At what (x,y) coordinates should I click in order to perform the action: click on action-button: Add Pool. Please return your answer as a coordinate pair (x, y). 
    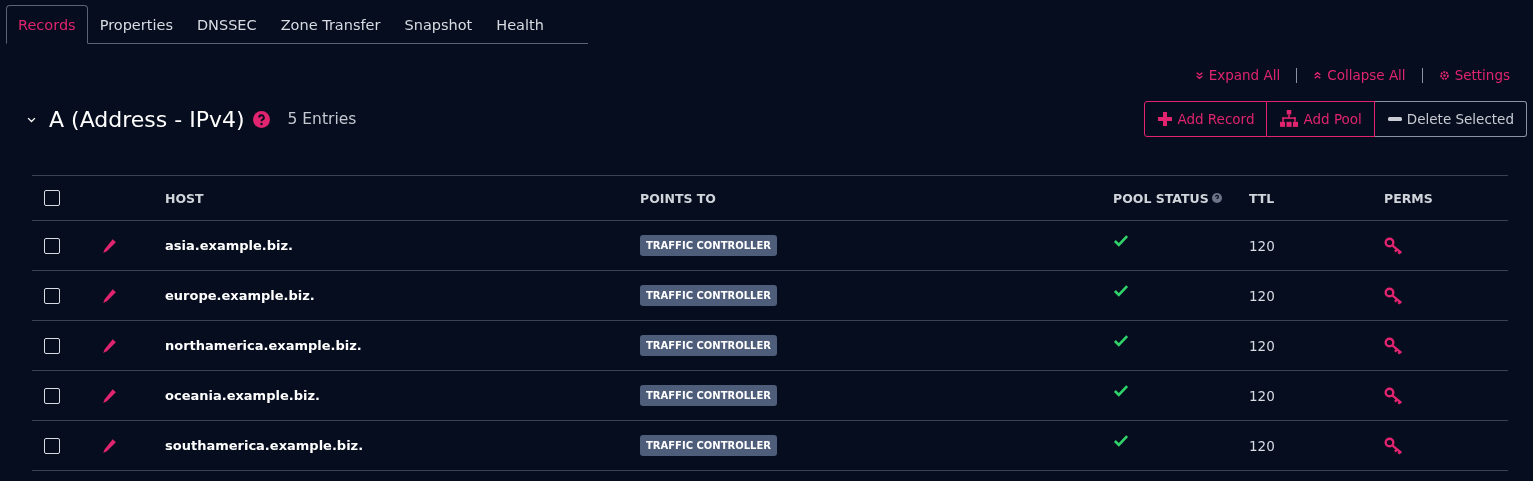
    Looking at the image, I should click on (1321, 119).